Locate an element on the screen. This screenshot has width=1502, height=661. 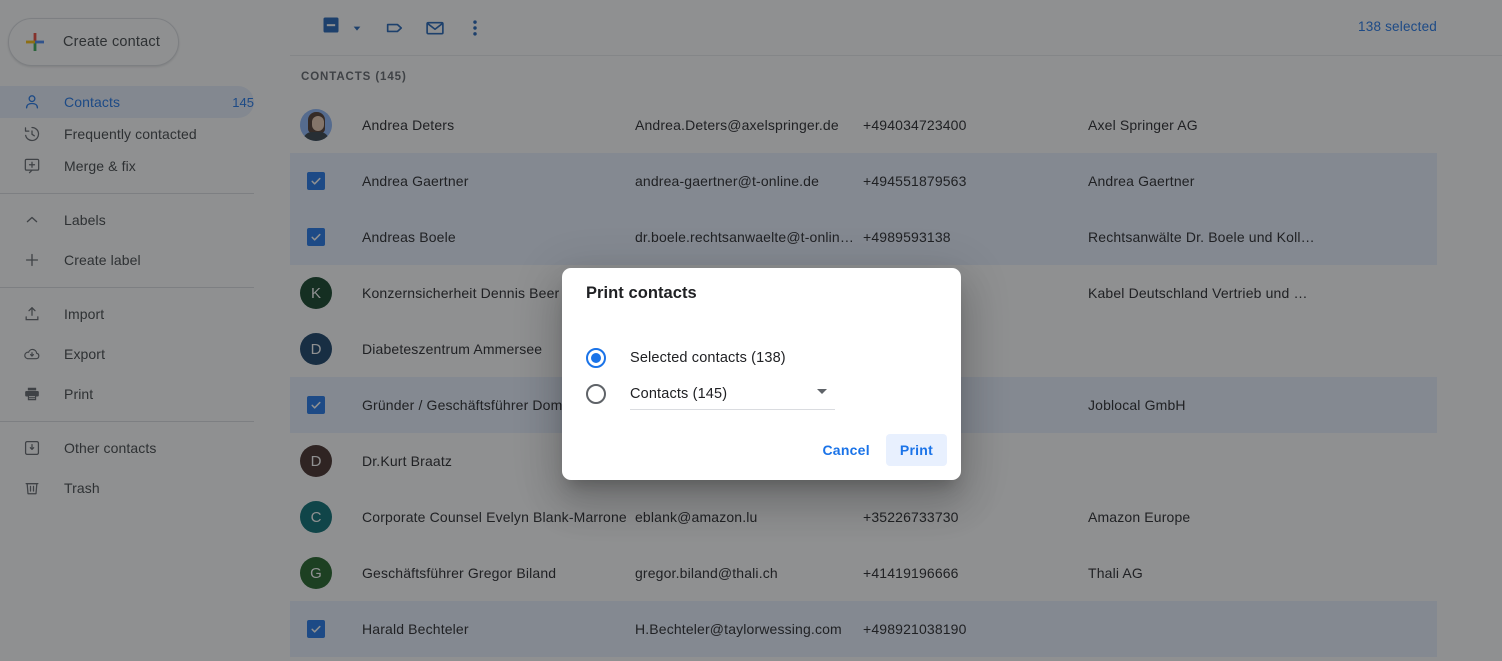
contacts-scope-select: Contacts (145) is located at coordinates (732, 394).